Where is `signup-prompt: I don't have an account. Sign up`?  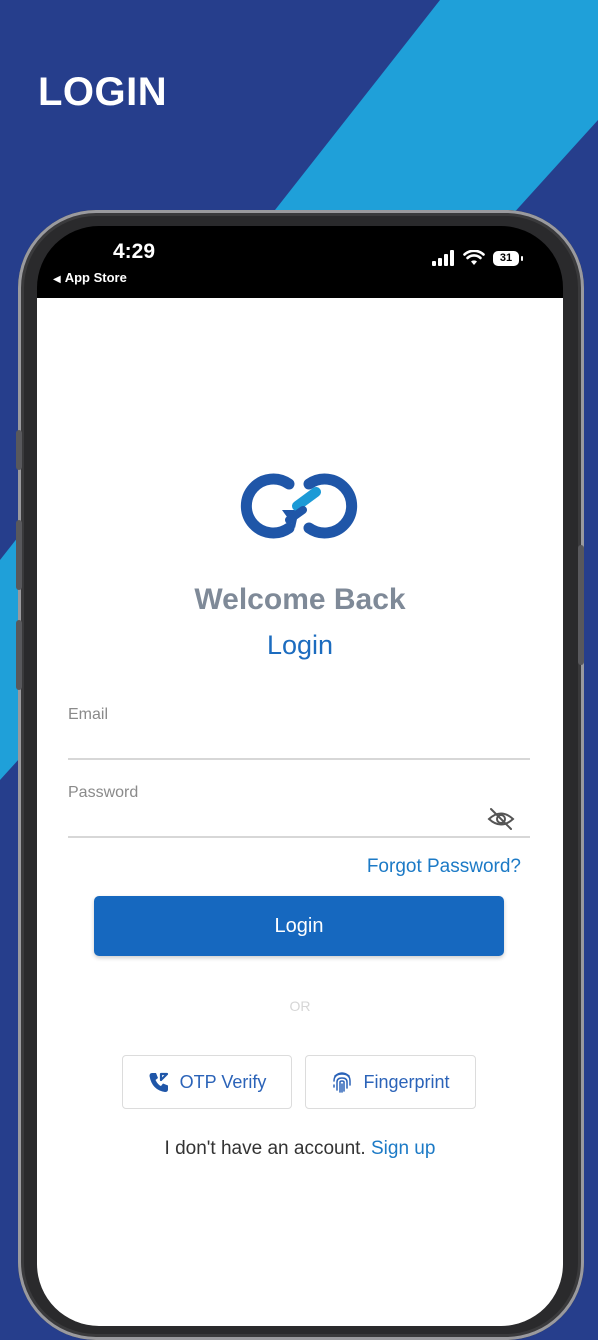 signup-prompt: I don't have an account. Sign up is located at coordinates (300, 1149).